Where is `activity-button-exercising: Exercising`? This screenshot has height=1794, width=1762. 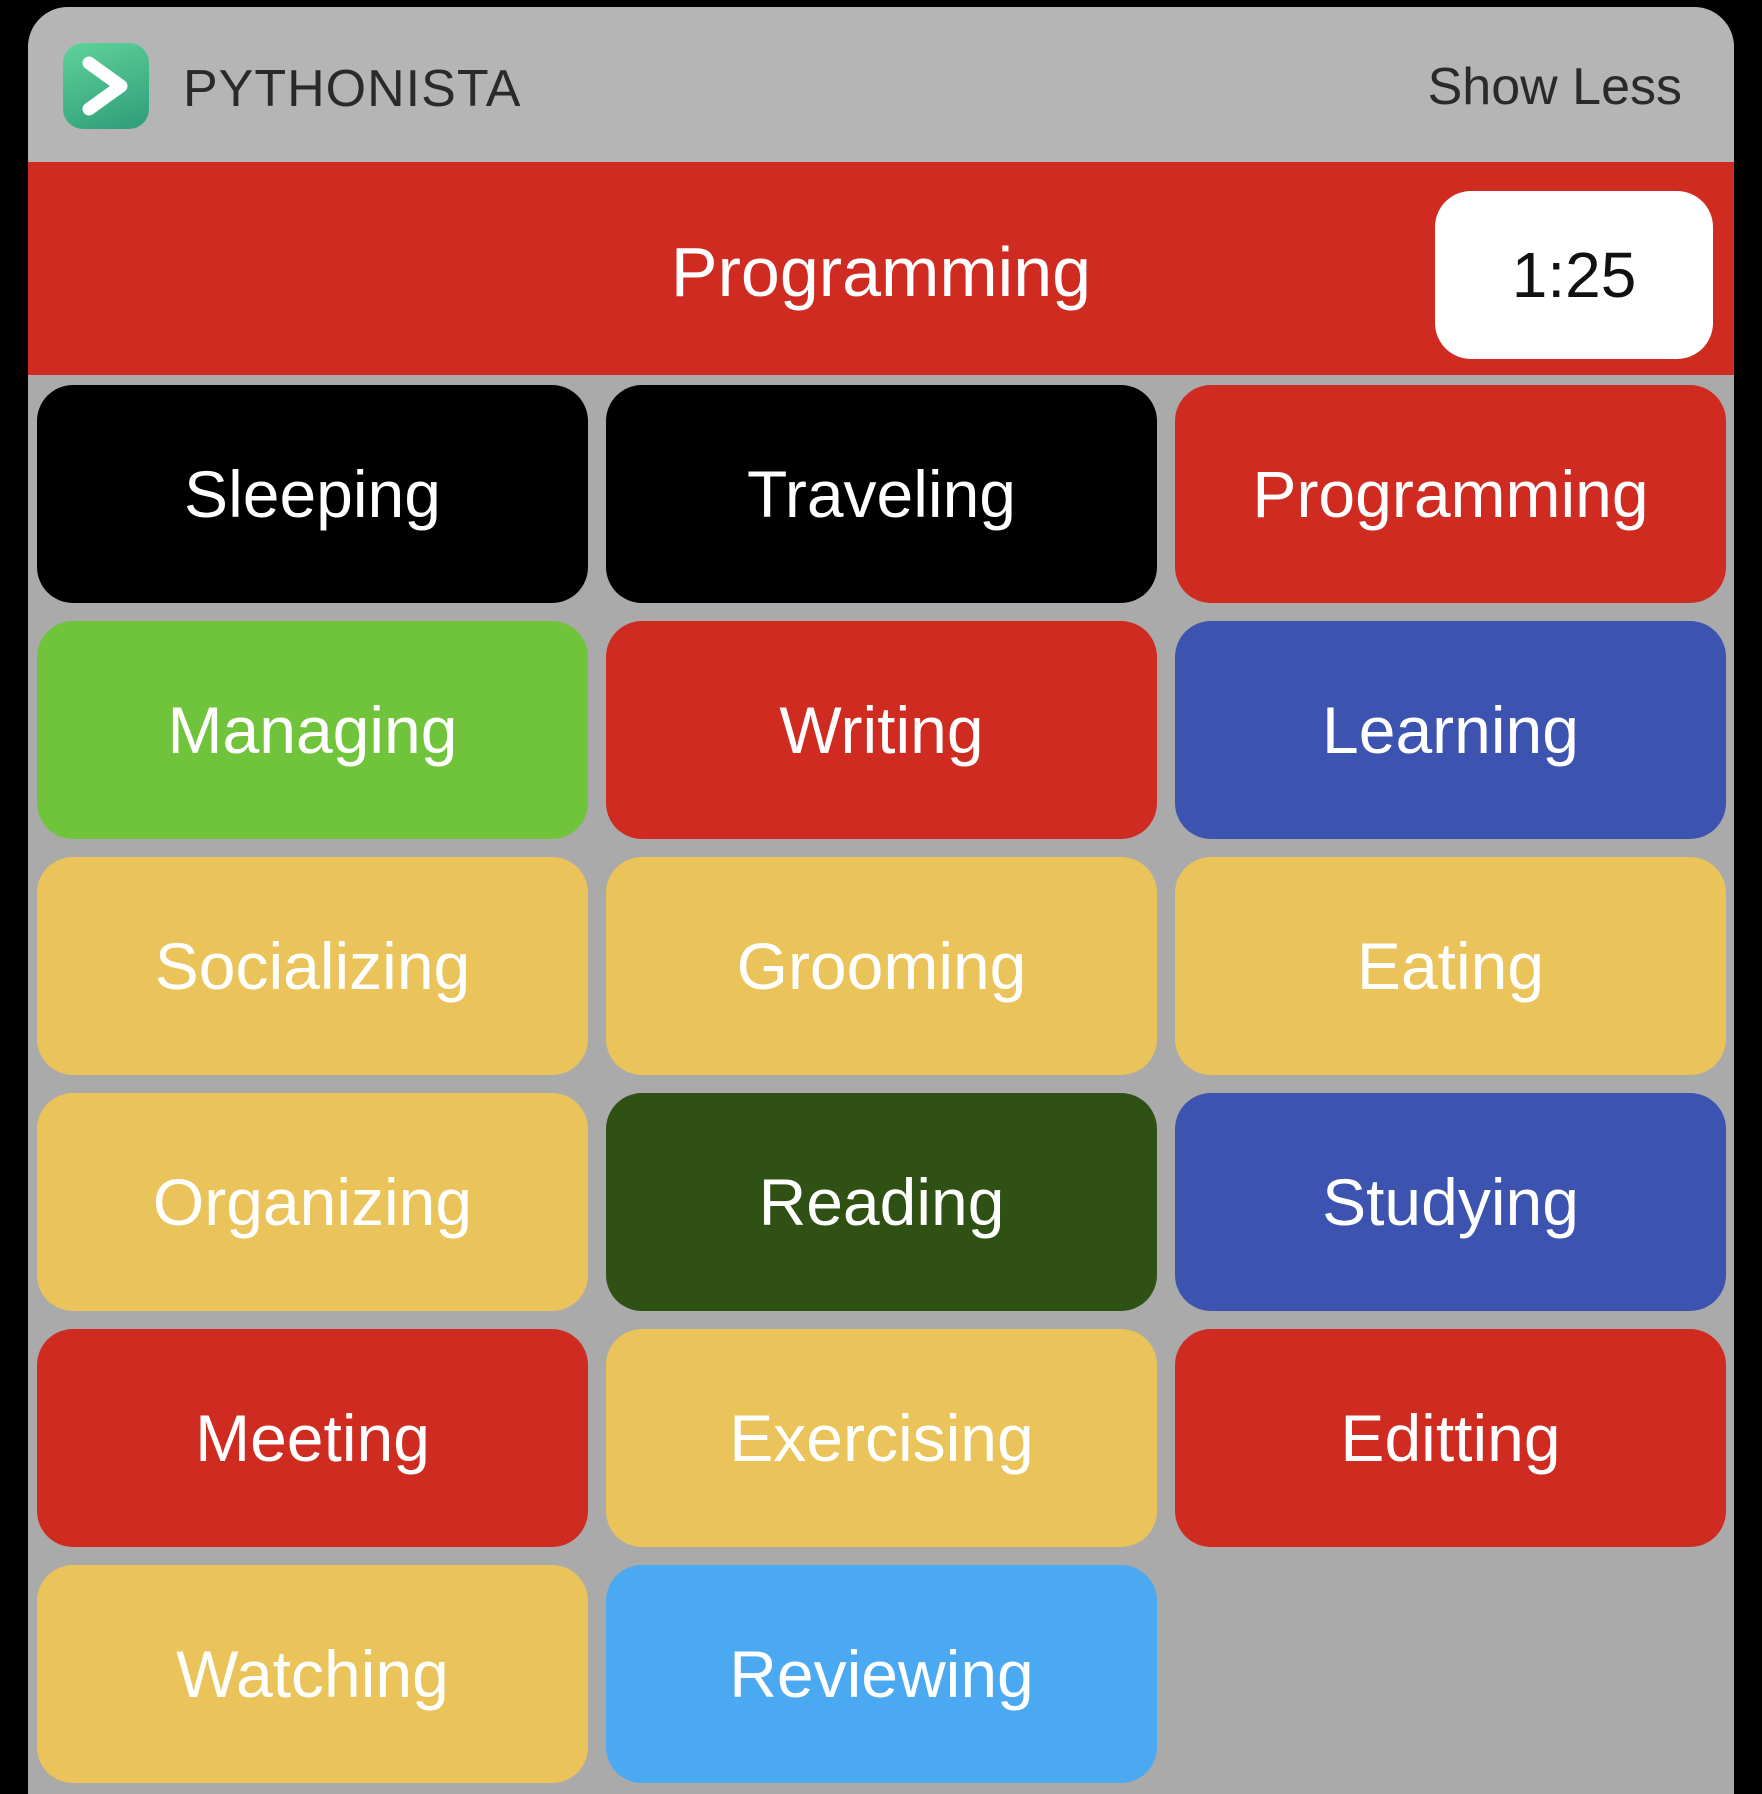 activity-button-exercising: Exercising is located at coordinates (881, 1438).